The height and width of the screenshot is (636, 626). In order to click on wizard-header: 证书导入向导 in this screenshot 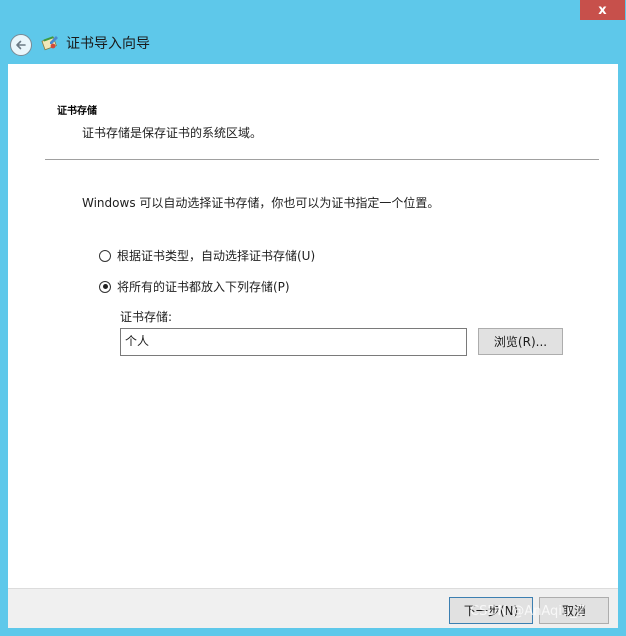, I will do `click(313, 43)`.